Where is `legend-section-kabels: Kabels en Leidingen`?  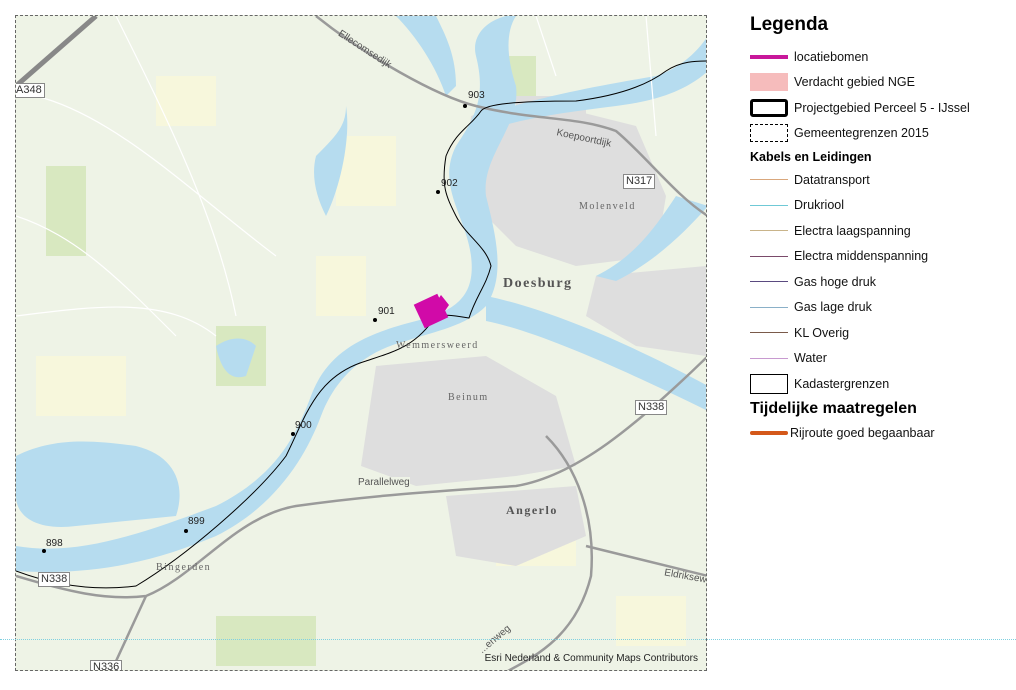 legend-section-kabels: Kabels en Leidingen is located at coordinates (811, 156).